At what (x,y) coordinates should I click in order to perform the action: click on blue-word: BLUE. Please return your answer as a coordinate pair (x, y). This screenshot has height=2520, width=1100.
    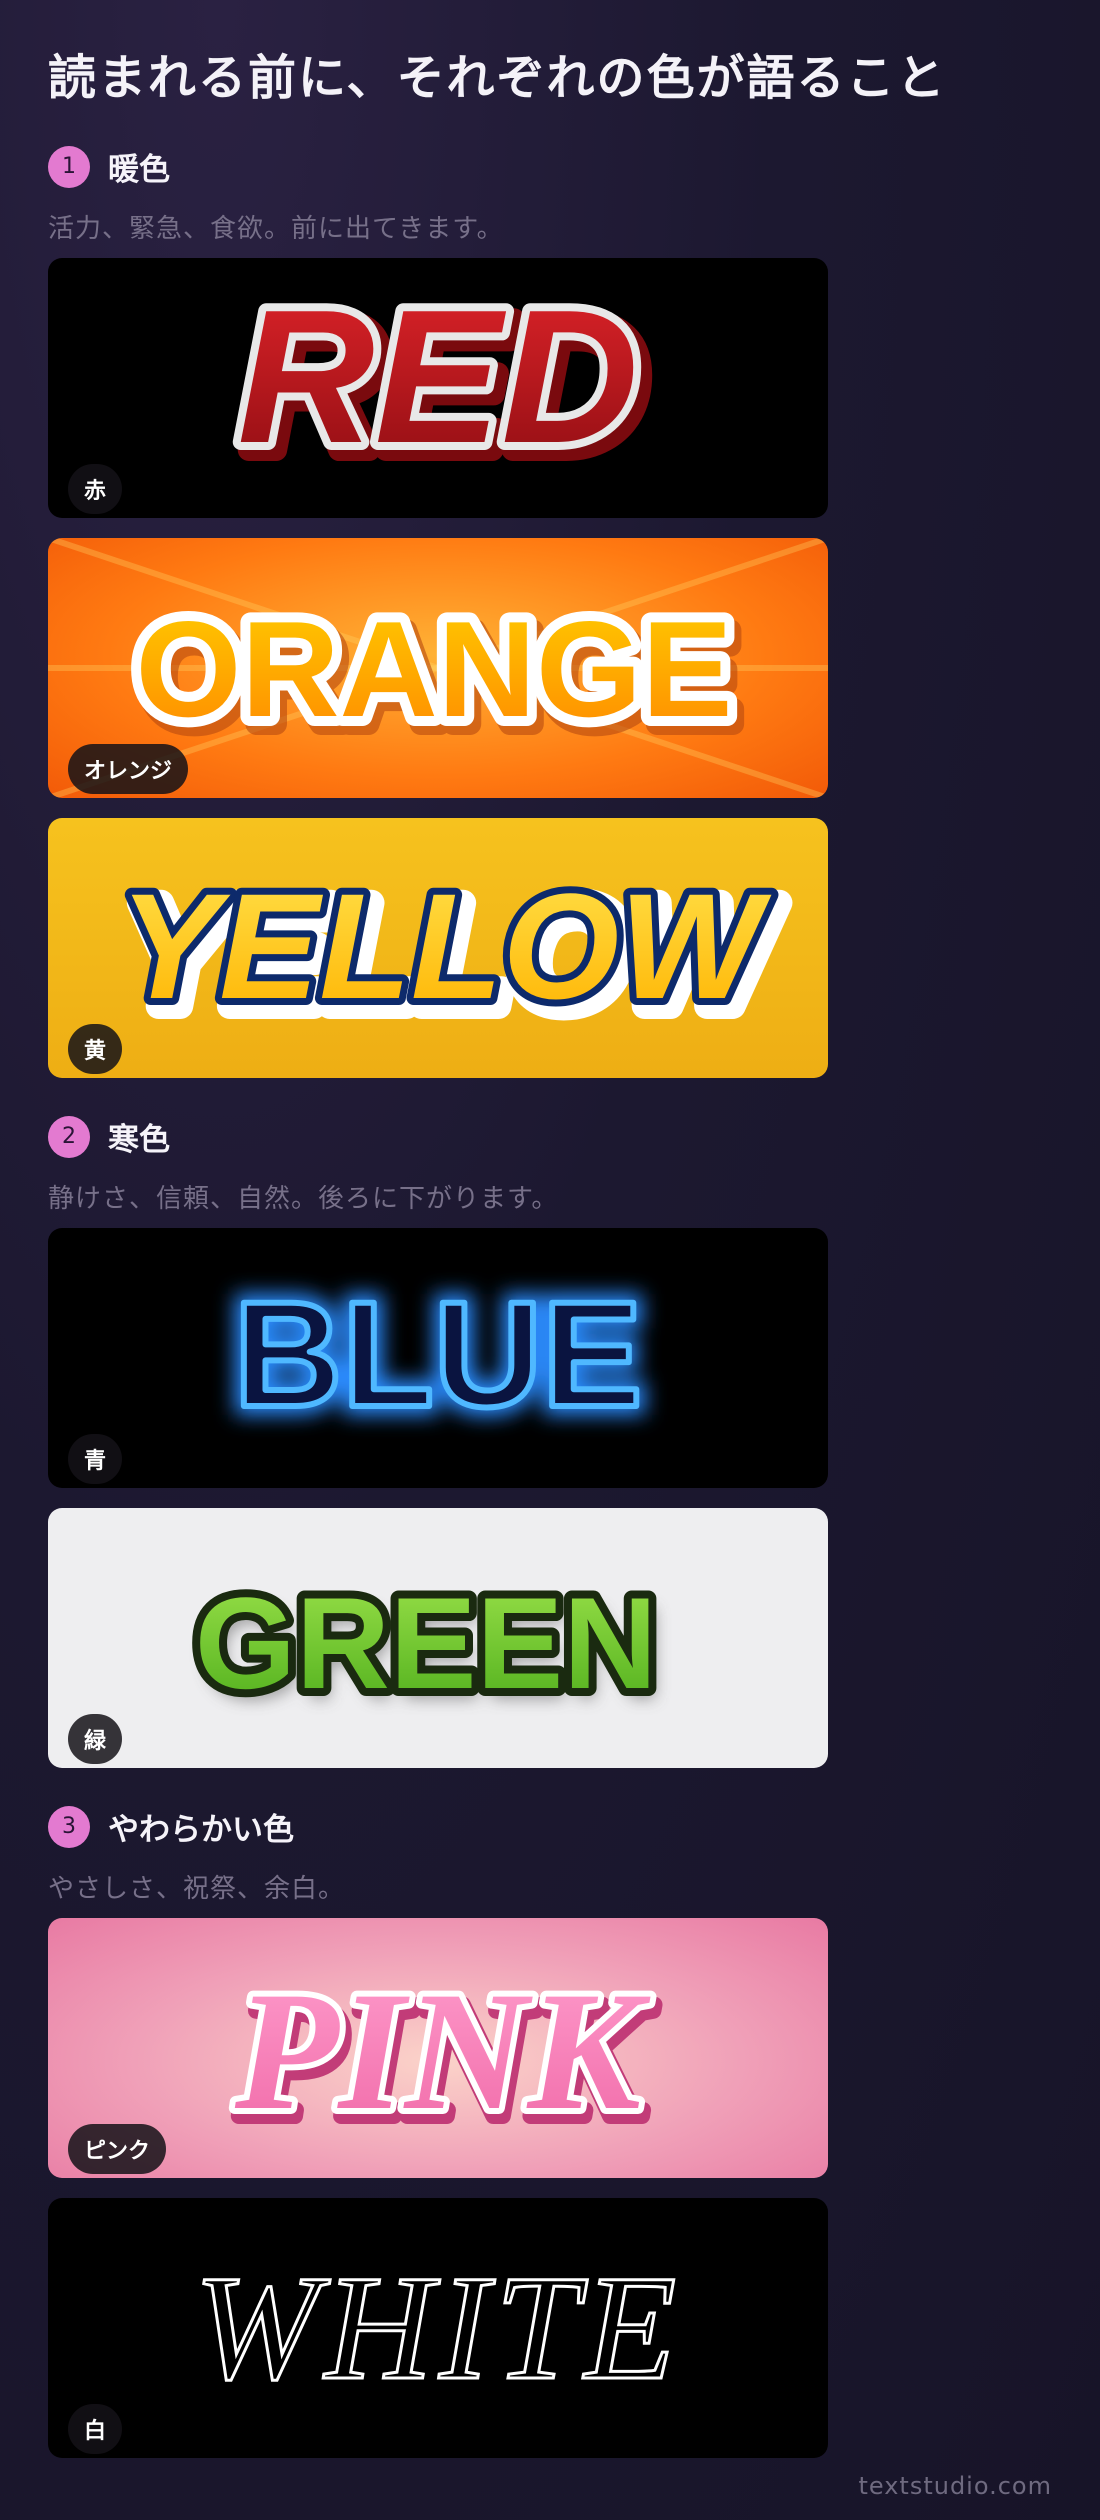
    Looking at the image, I should click on (438, 1354).